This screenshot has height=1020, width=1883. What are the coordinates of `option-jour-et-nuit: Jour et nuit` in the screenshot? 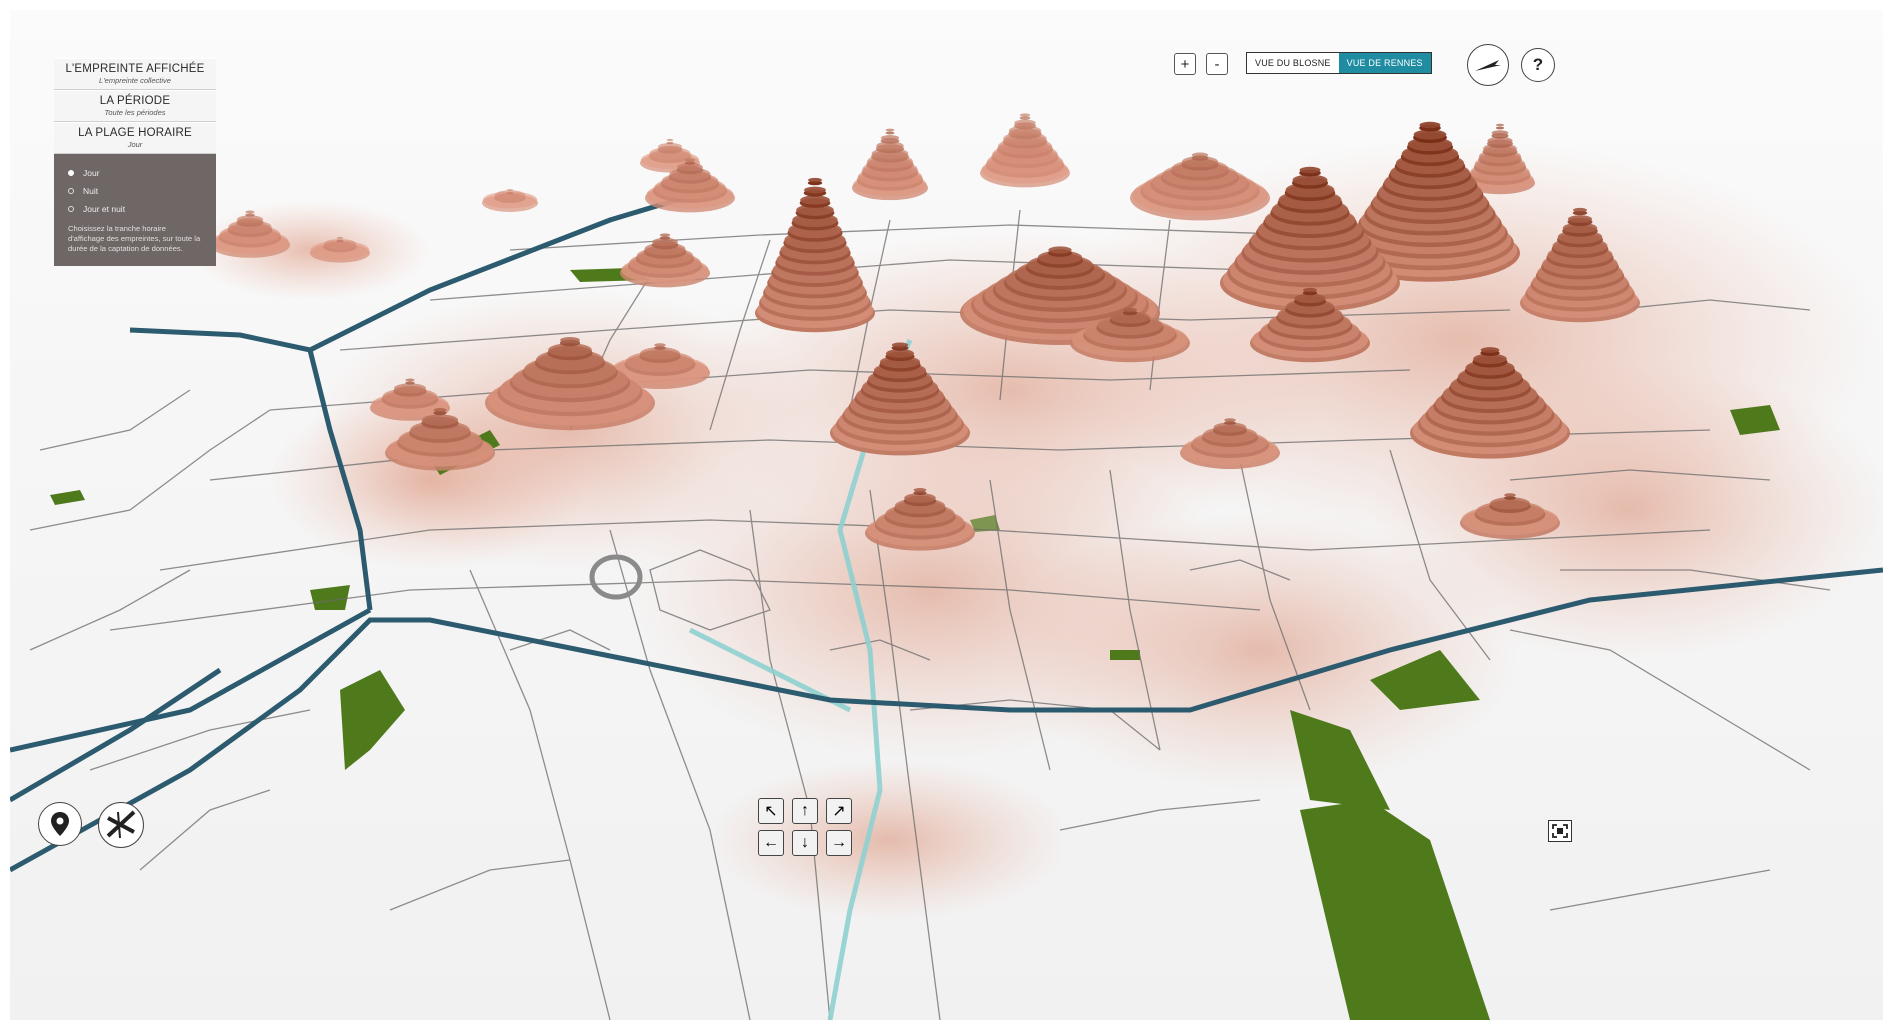 It's located at (136, 209).